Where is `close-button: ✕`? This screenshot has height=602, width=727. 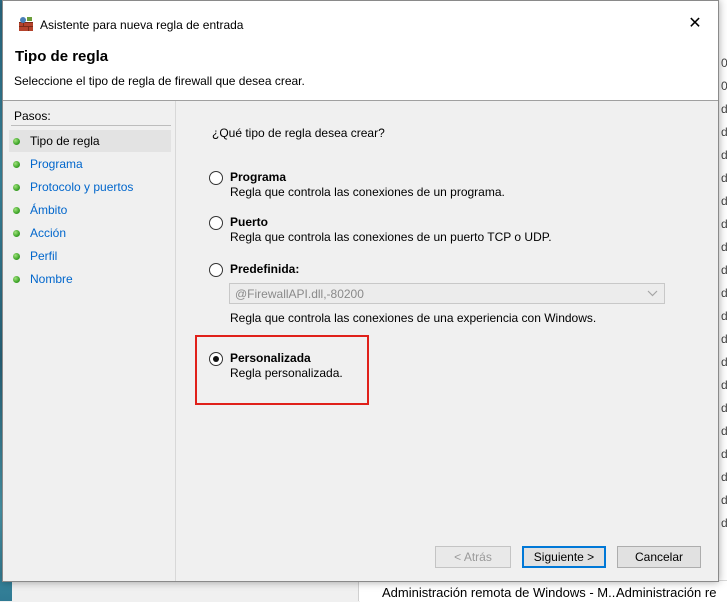 close-button: ✕ is located at coordinates (695, 23).